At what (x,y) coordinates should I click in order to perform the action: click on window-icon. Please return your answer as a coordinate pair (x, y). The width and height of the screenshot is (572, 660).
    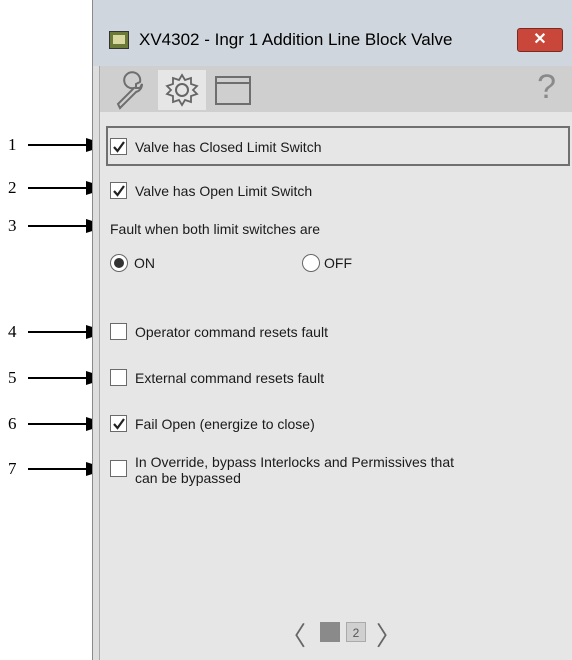
    Looking at the image, I should click on (234, 90).